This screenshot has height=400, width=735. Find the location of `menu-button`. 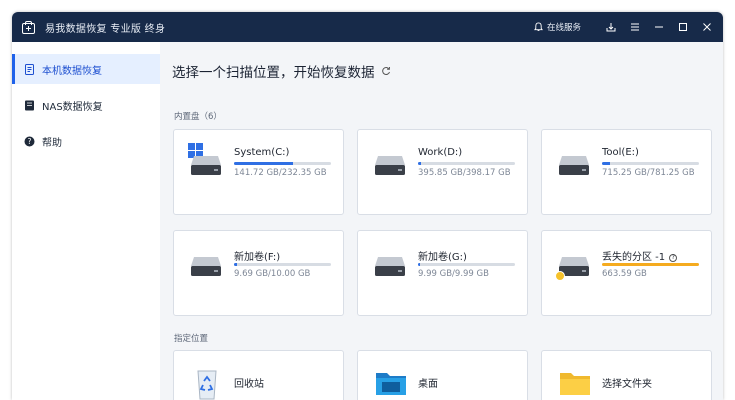

menu-button is located at coordinates (635, 27).